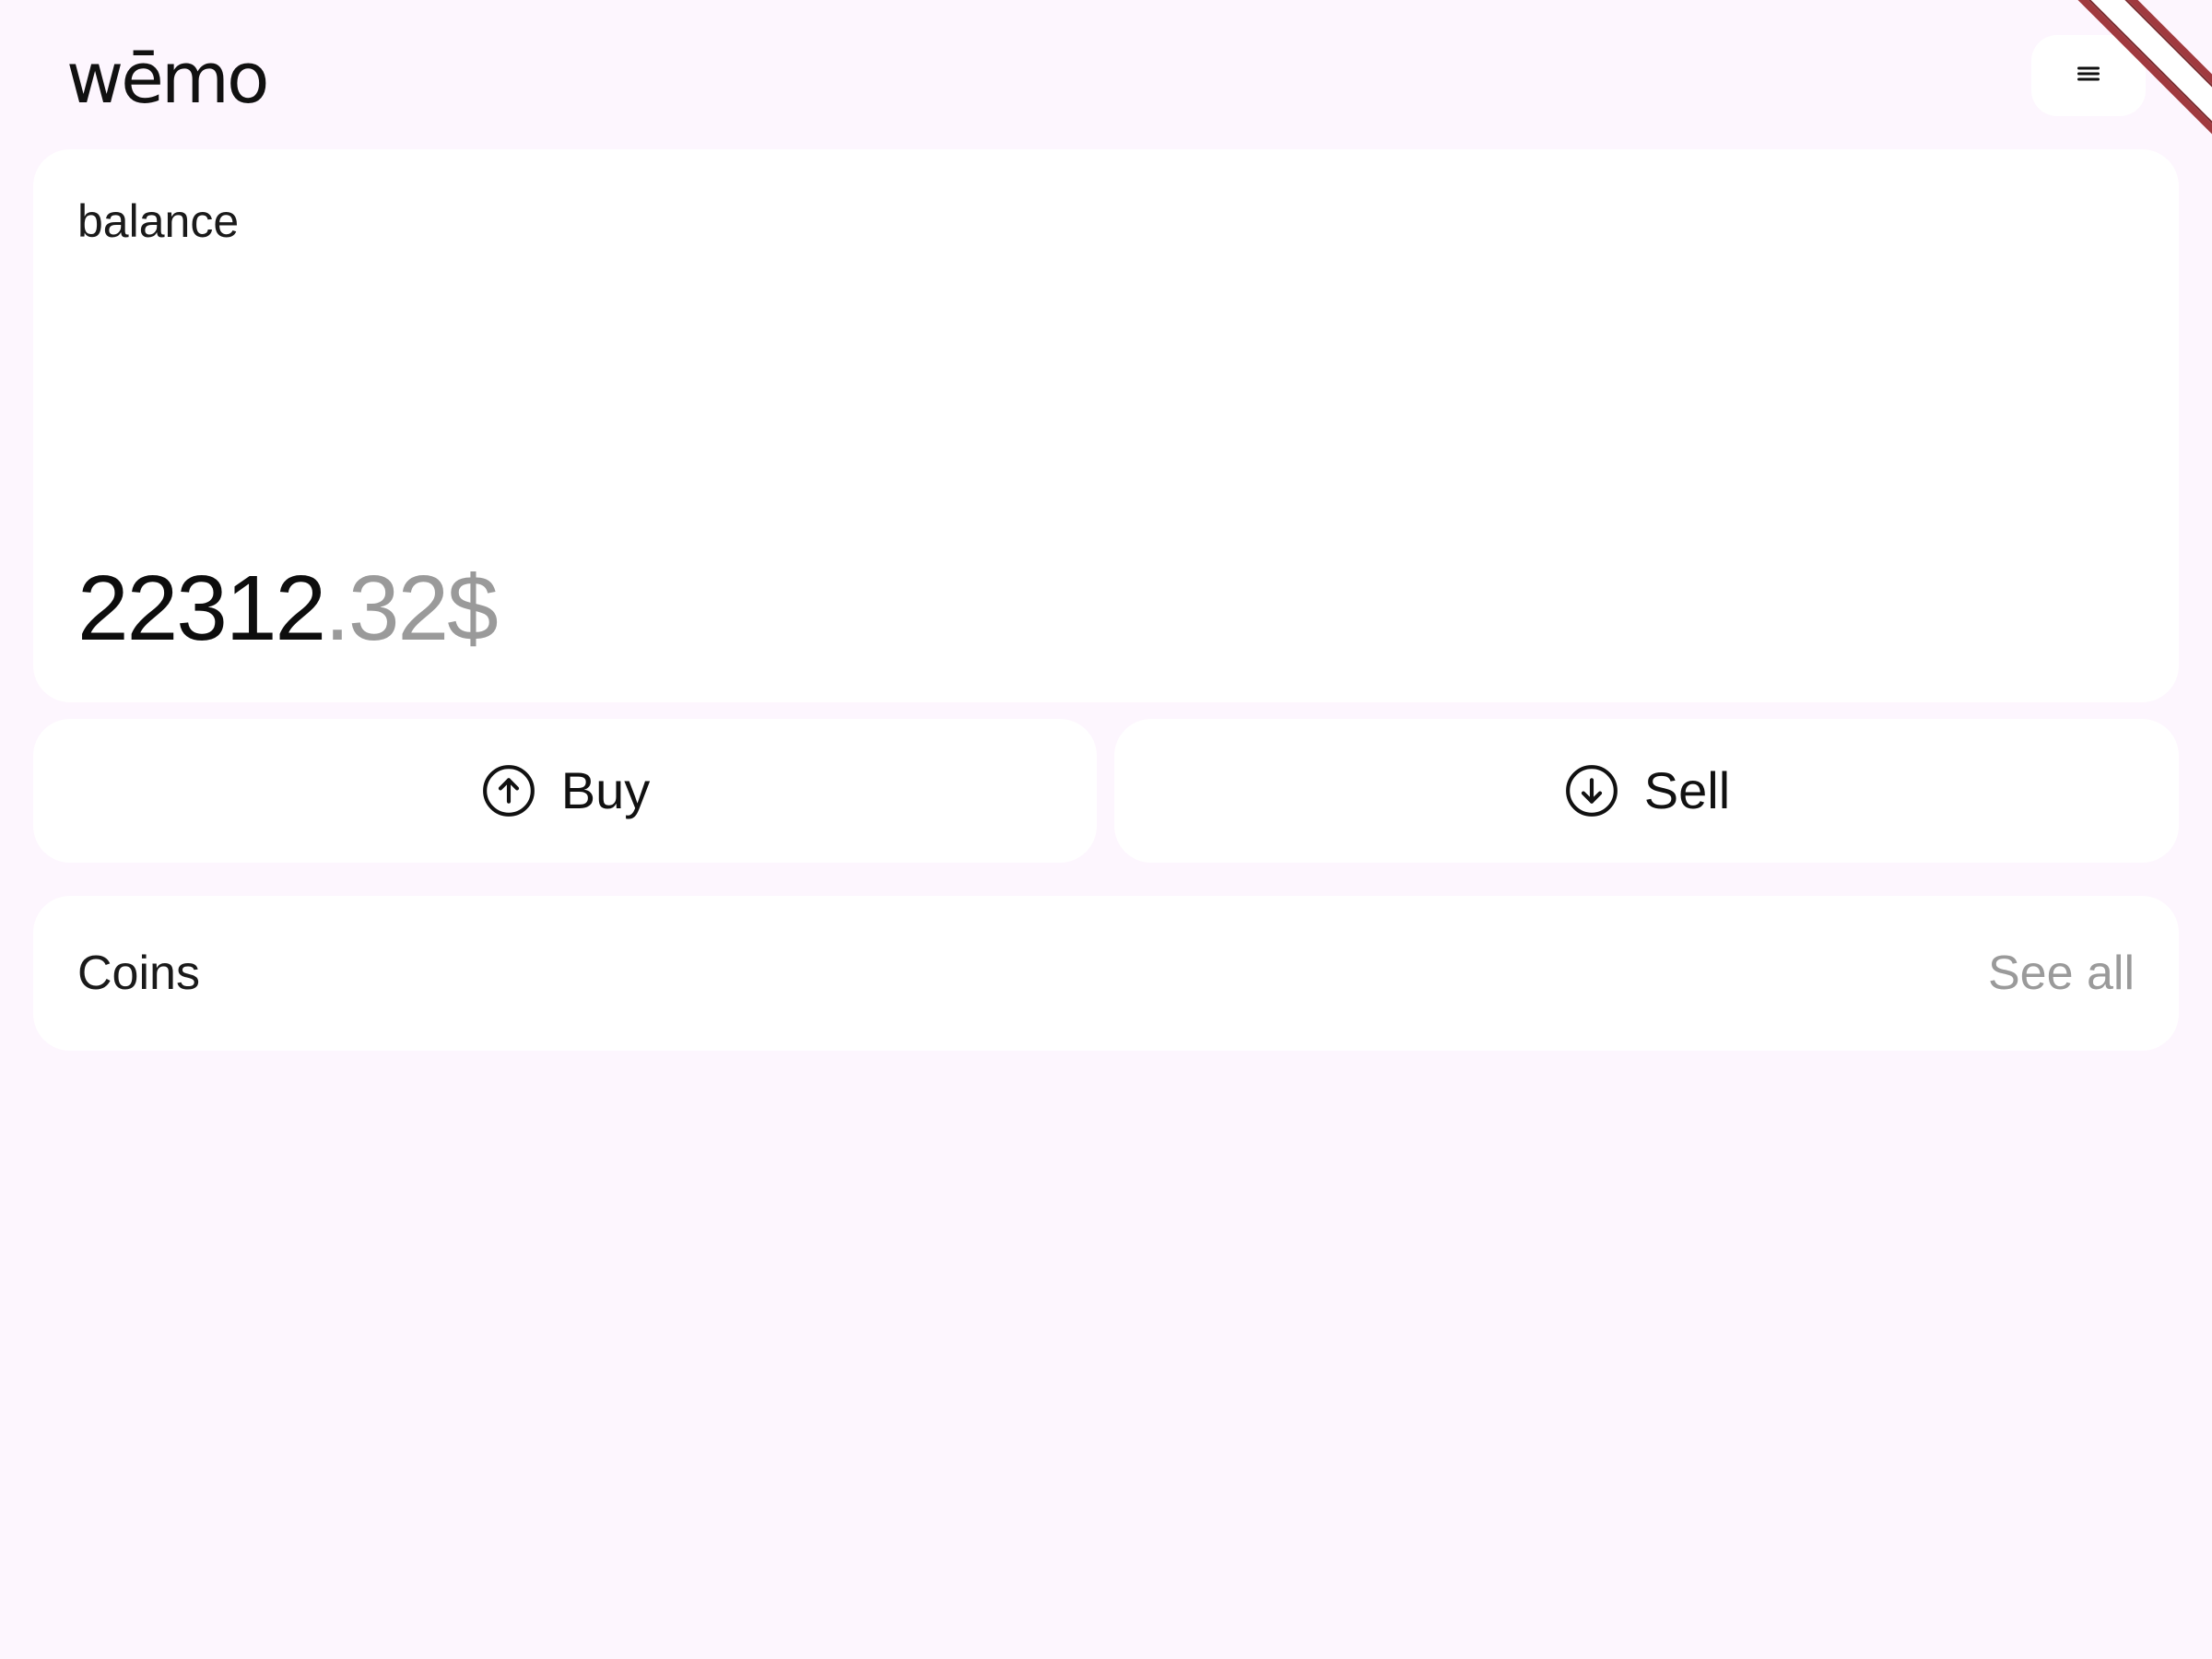 The width and height of the screenshot is (2212, 1659). I want to click on buy-label: Buy, so click(605, 790).